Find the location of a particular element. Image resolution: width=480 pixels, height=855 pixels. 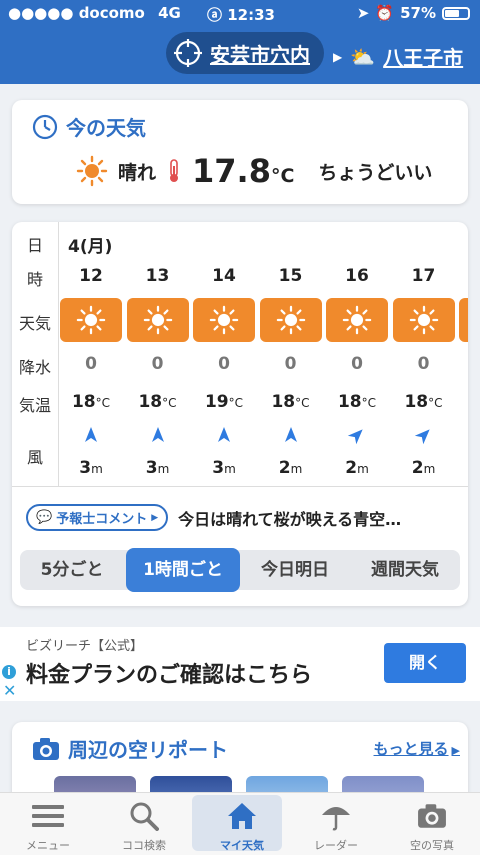

forecast-range-tabs: 5分ごと 1時間ごと 今日明日 週間天気 is located at coordinates (240, 570).